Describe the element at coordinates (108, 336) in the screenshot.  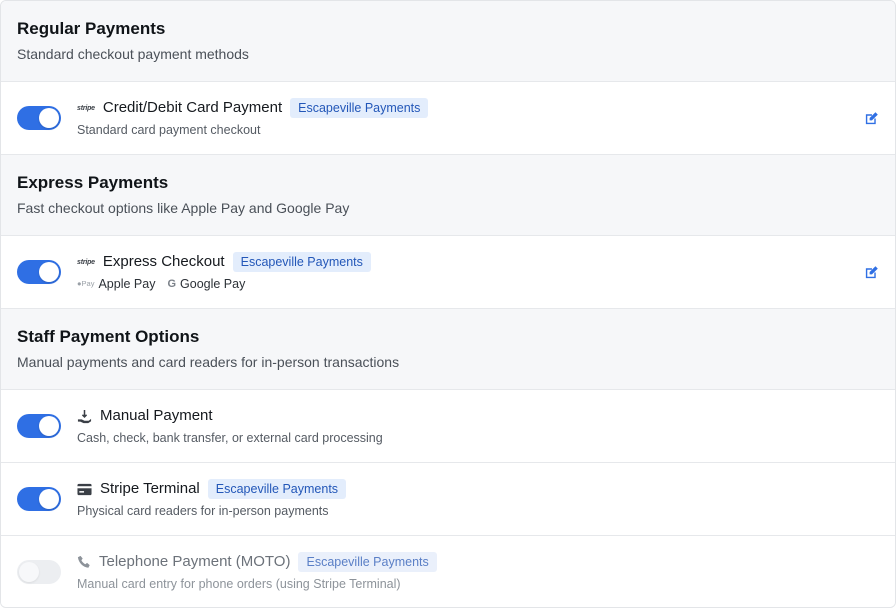
I see `section-title: Staff Payment Options` at that location.